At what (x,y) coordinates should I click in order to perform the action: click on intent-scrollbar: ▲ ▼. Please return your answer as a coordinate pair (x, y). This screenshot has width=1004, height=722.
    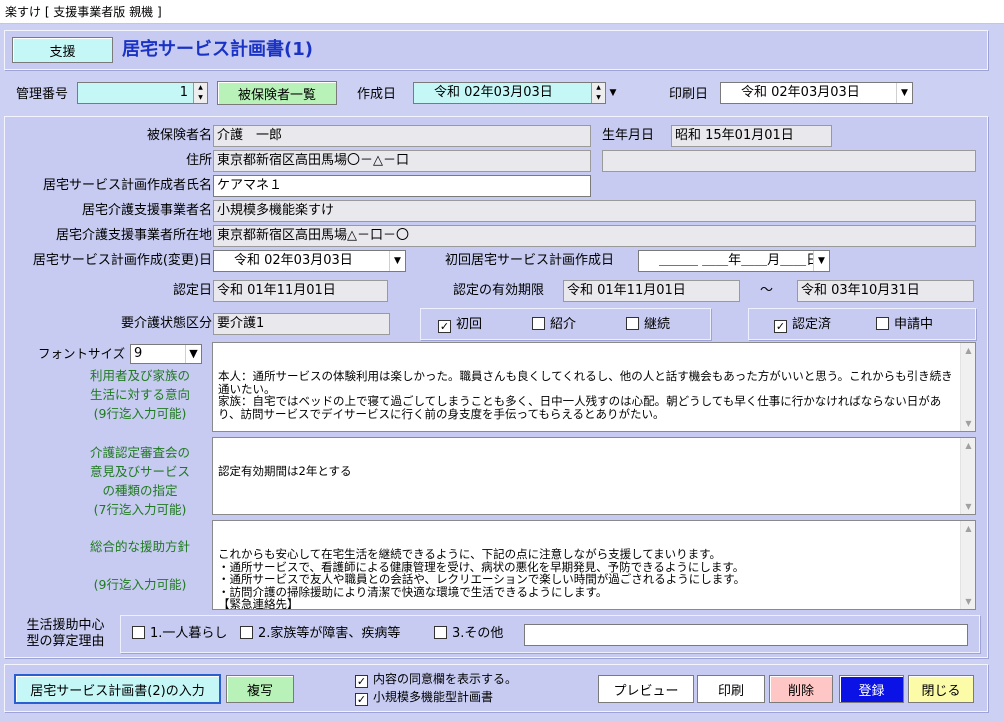
    Looking at the image, I should click on (967, 387).